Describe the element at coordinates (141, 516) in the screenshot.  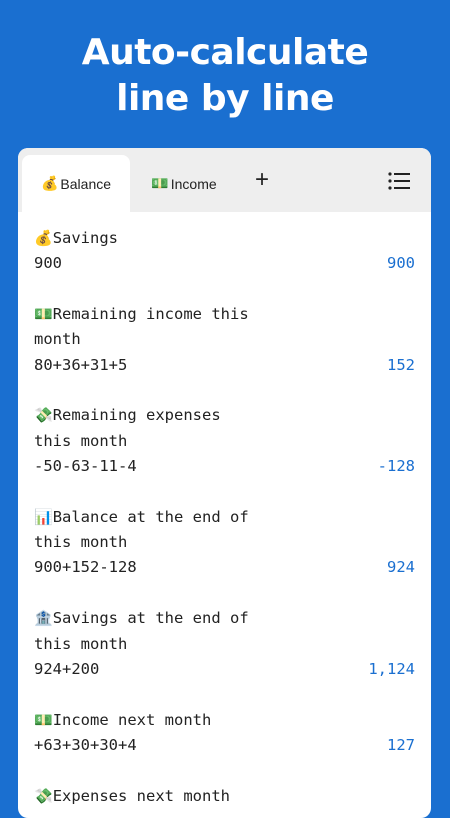
I see `entry-label: 📊Balance at the end of` at that location.